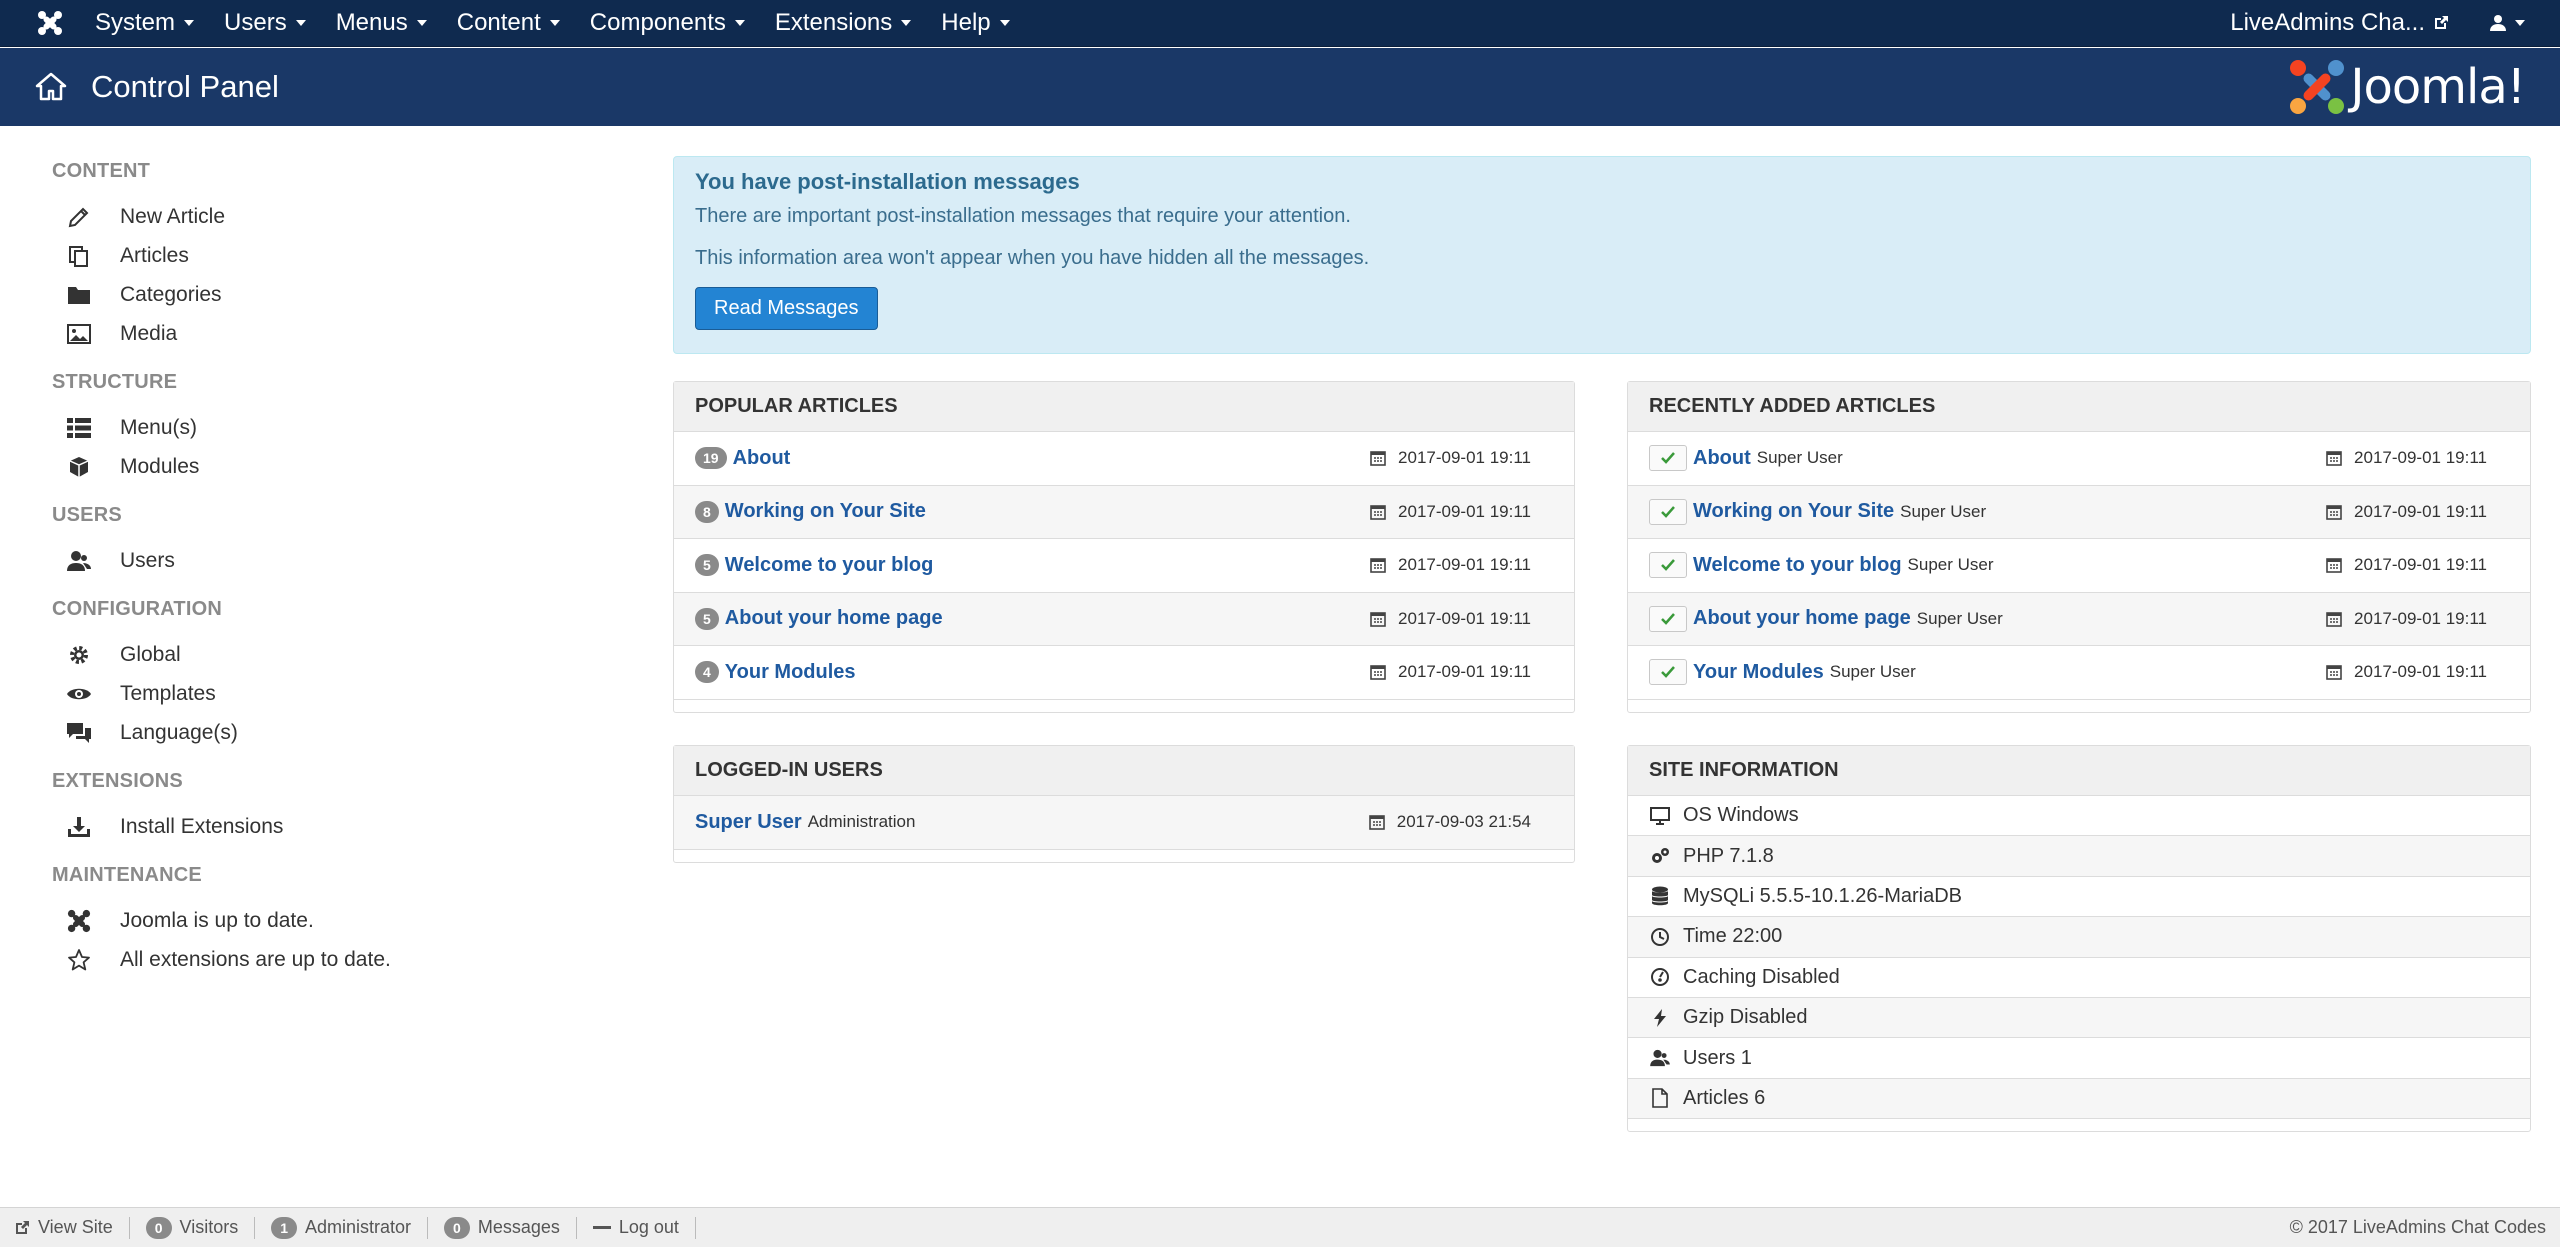 This screenshot has width=2560, height=1247. What do you see at coordinates (2079, 1099) in the screenshot?
I see `list-item: Articles 6` at bounding box center [2079, 1099].